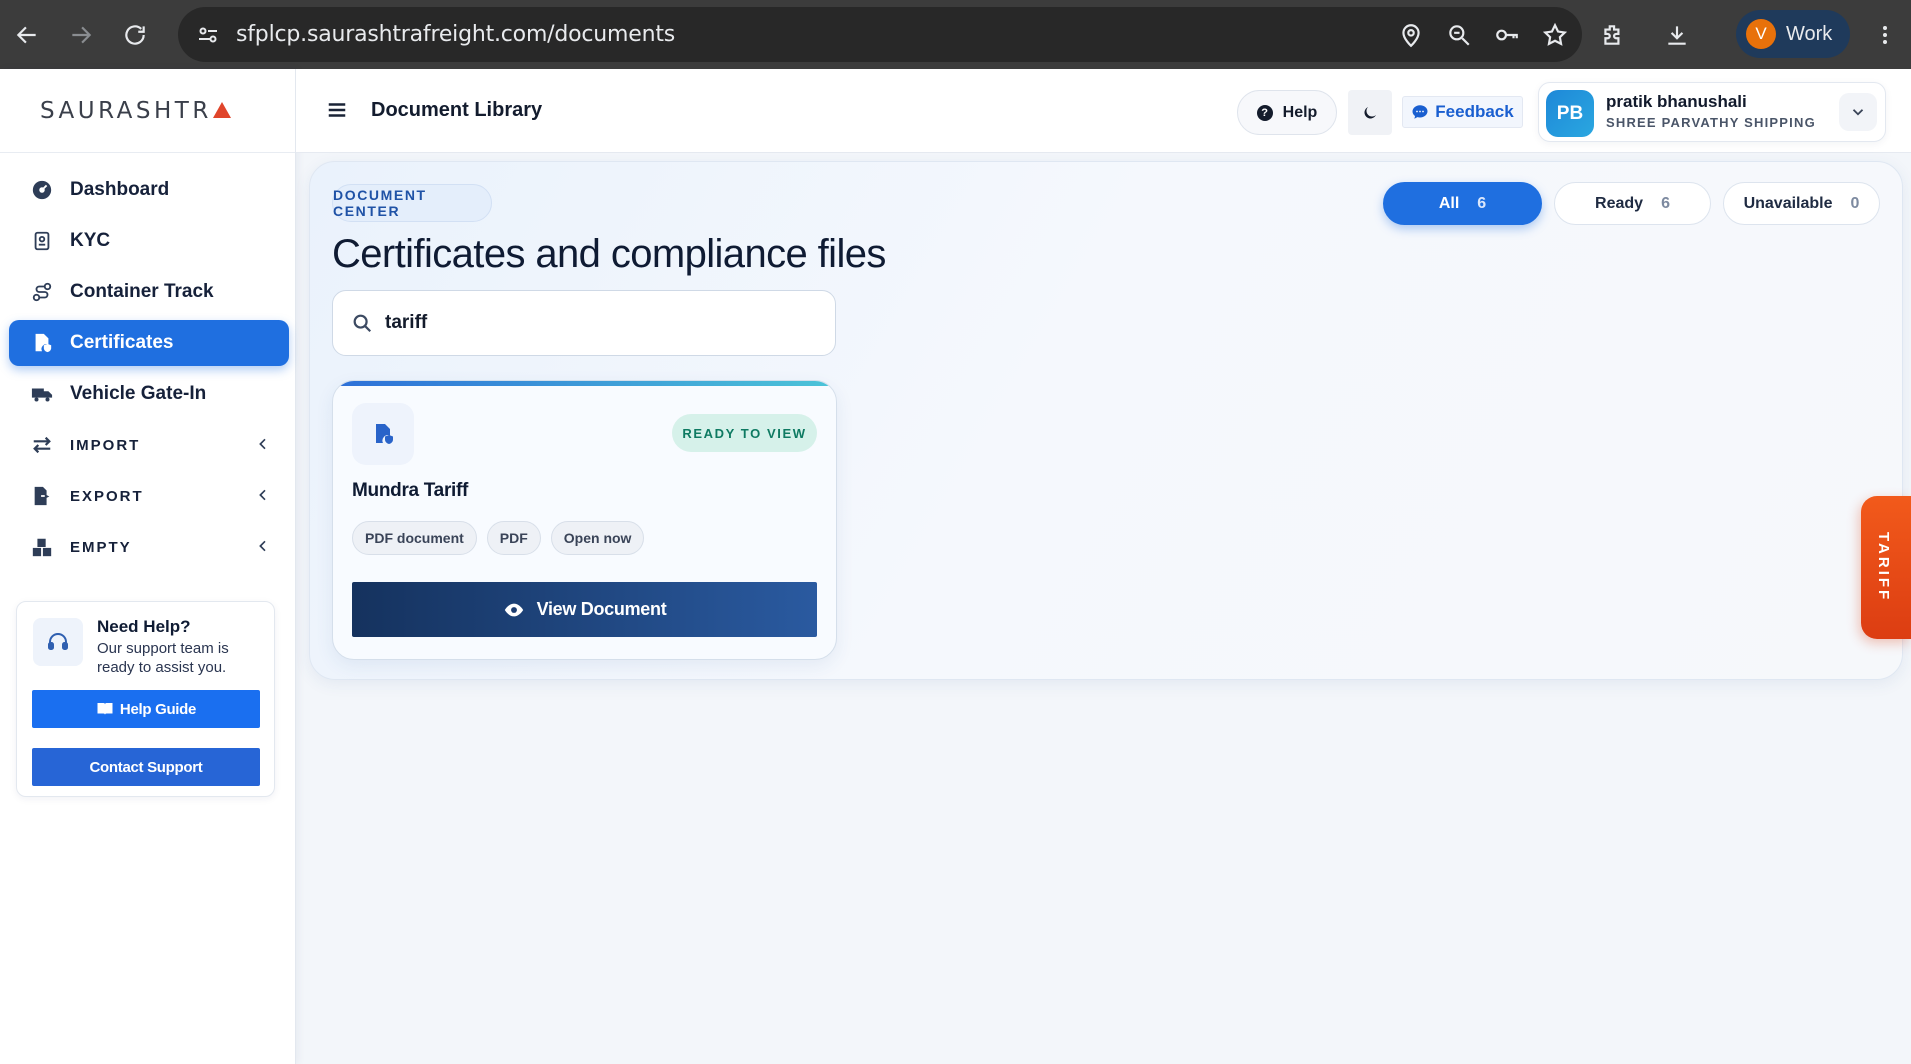 The width and height of the screenshot is (1911, 1064). I want to click on help-button: ? Help, so click(1287, 112).